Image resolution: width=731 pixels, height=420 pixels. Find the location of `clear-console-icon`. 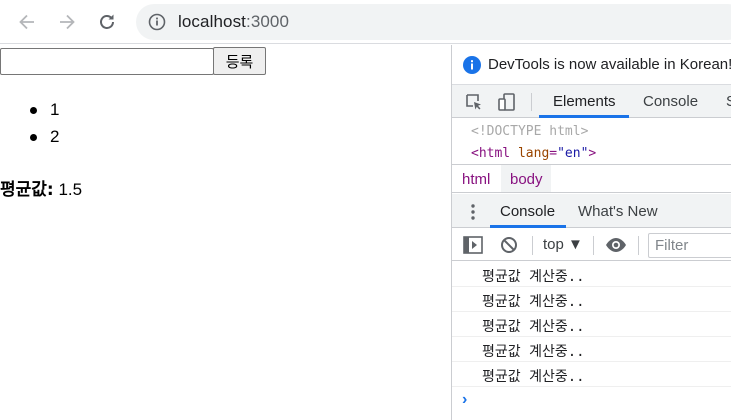

clear-console-icon is located at coordinates (510, 245).